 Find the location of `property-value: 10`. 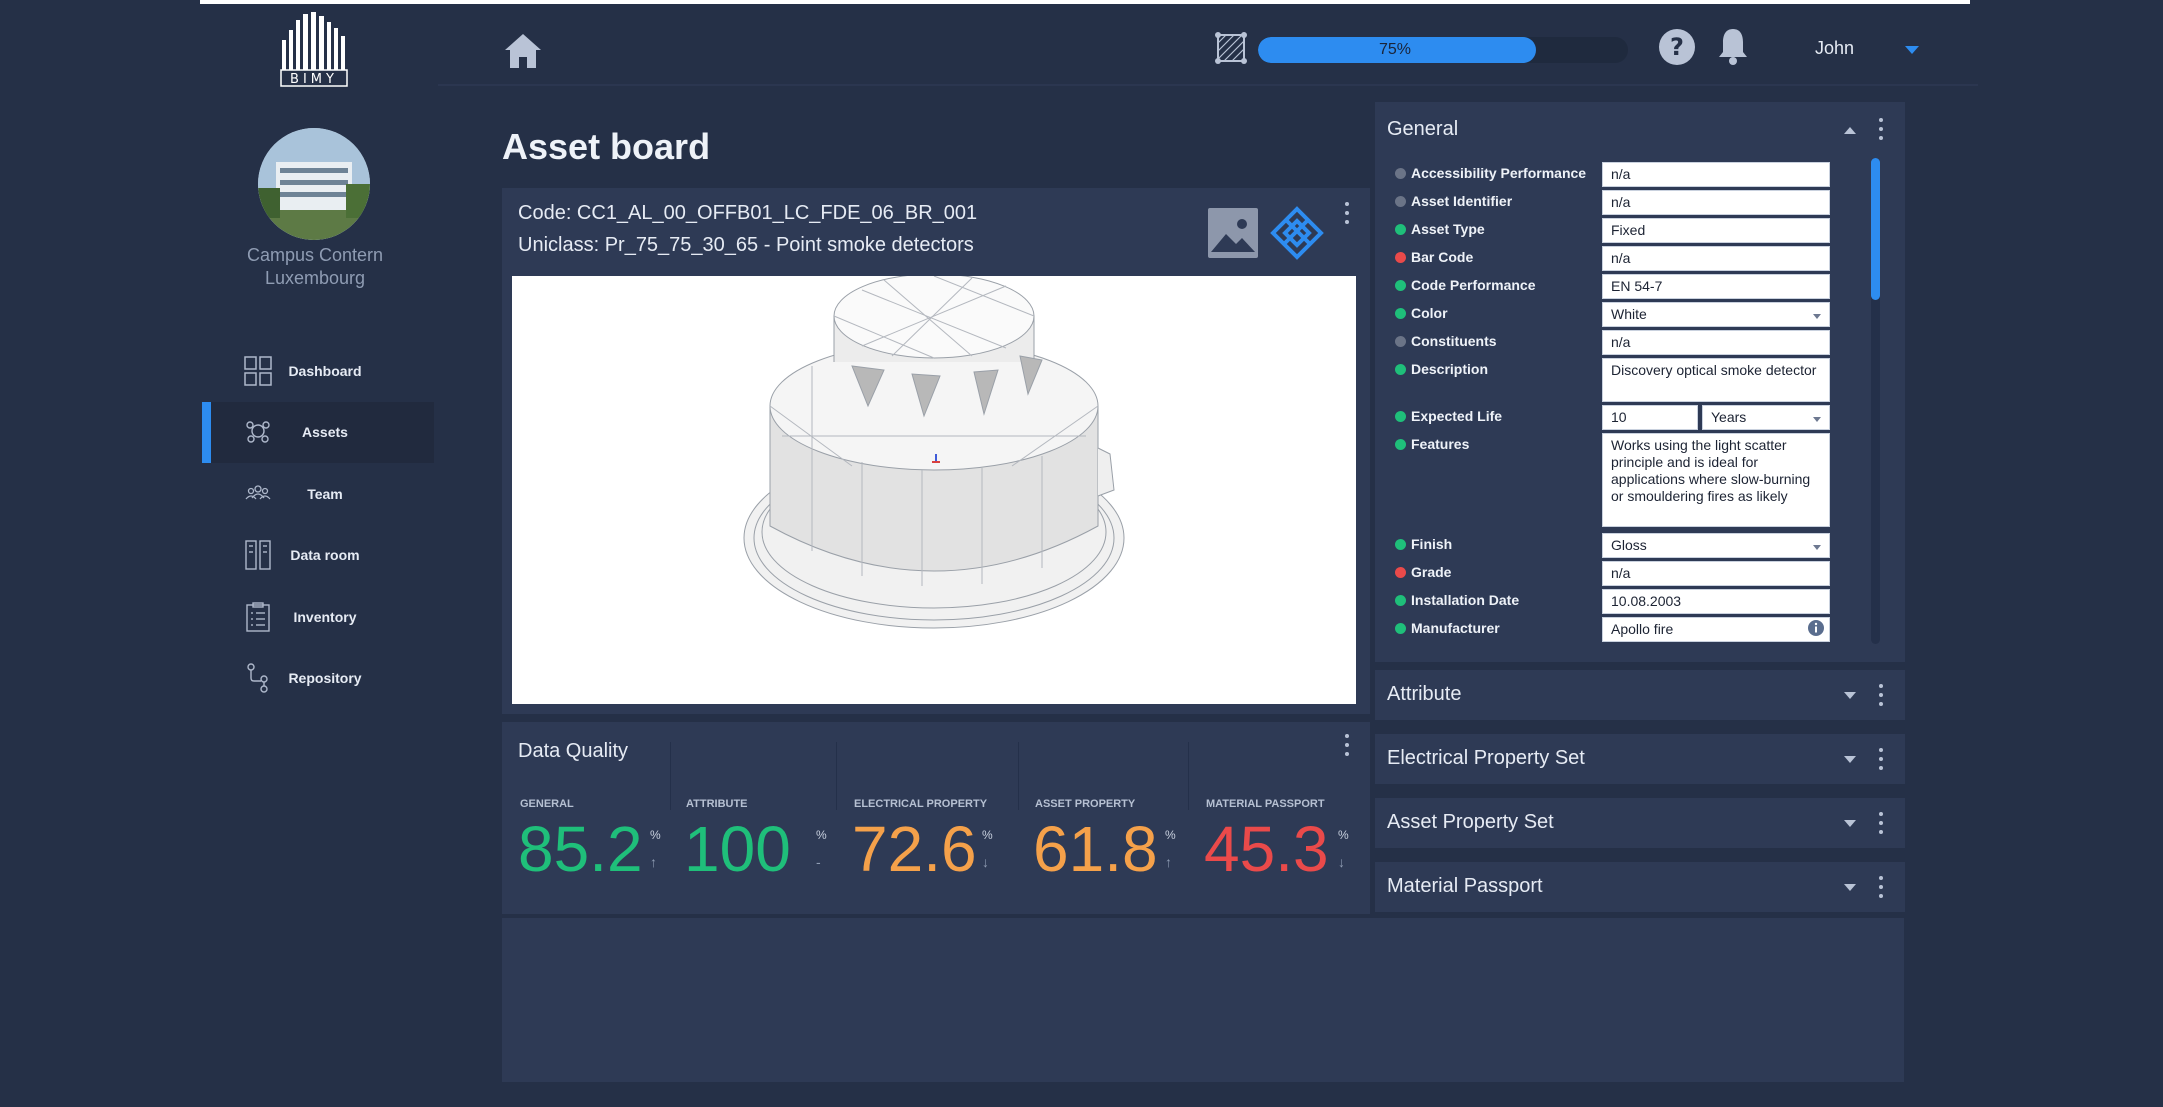

property-value: 10 is located at coordinates (1619, 417).